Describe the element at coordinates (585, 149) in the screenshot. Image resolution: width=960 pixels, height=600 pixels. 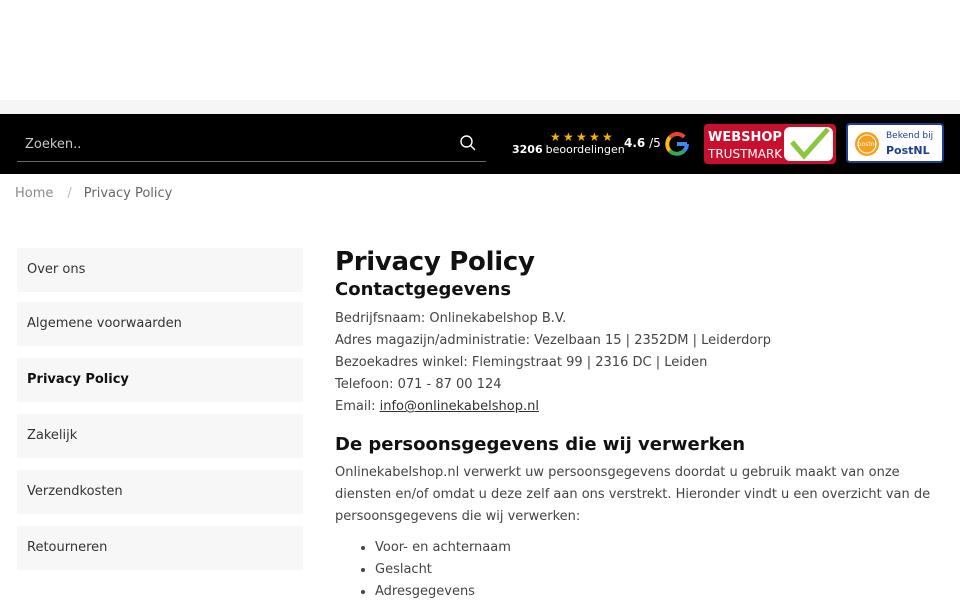
I see `review-label: beoordelingen` at that location.